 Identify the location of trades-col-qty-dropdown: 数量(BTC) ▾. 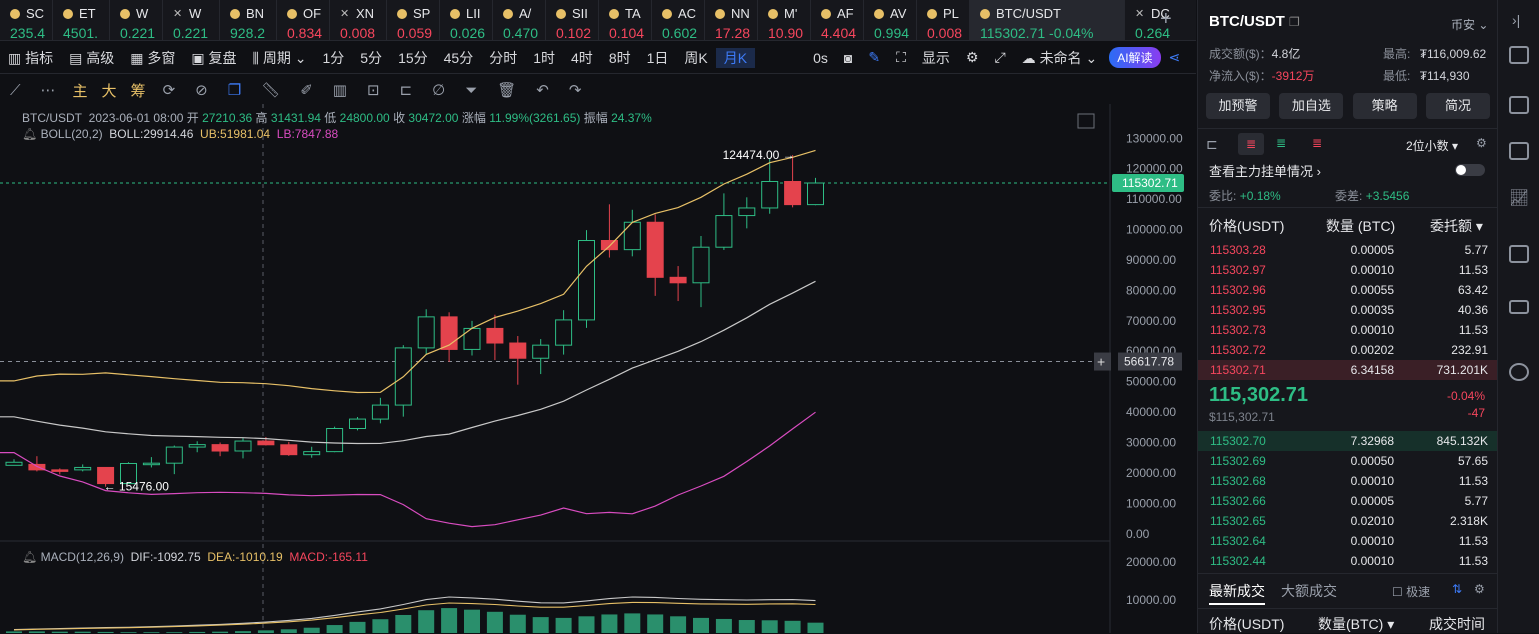
(1356, 624).